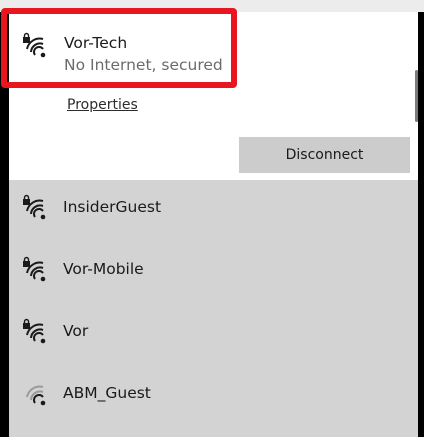 This screenshot has width=424, height=437. I want to click on disconnect-button: Disconnect, so click(324, 155).